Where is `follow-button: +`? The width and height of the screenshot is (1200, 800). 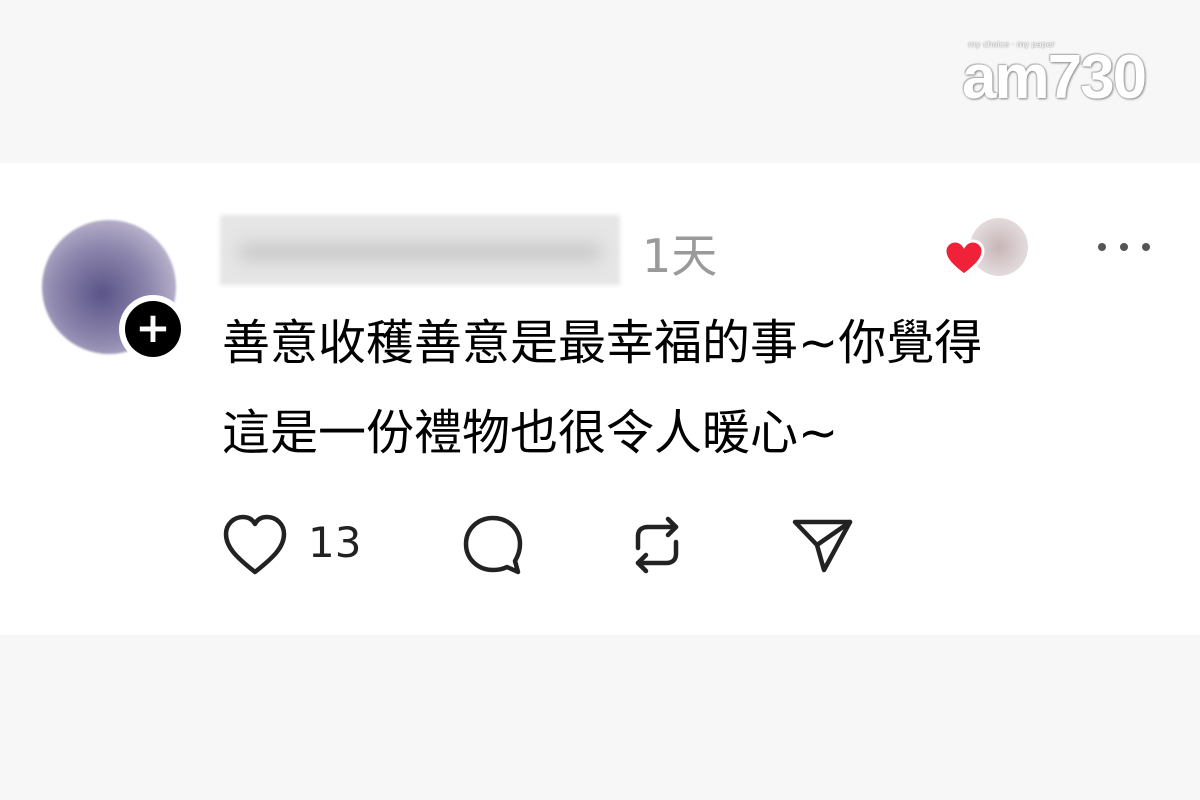
follow-button: + is located at coordinates (153, 329).